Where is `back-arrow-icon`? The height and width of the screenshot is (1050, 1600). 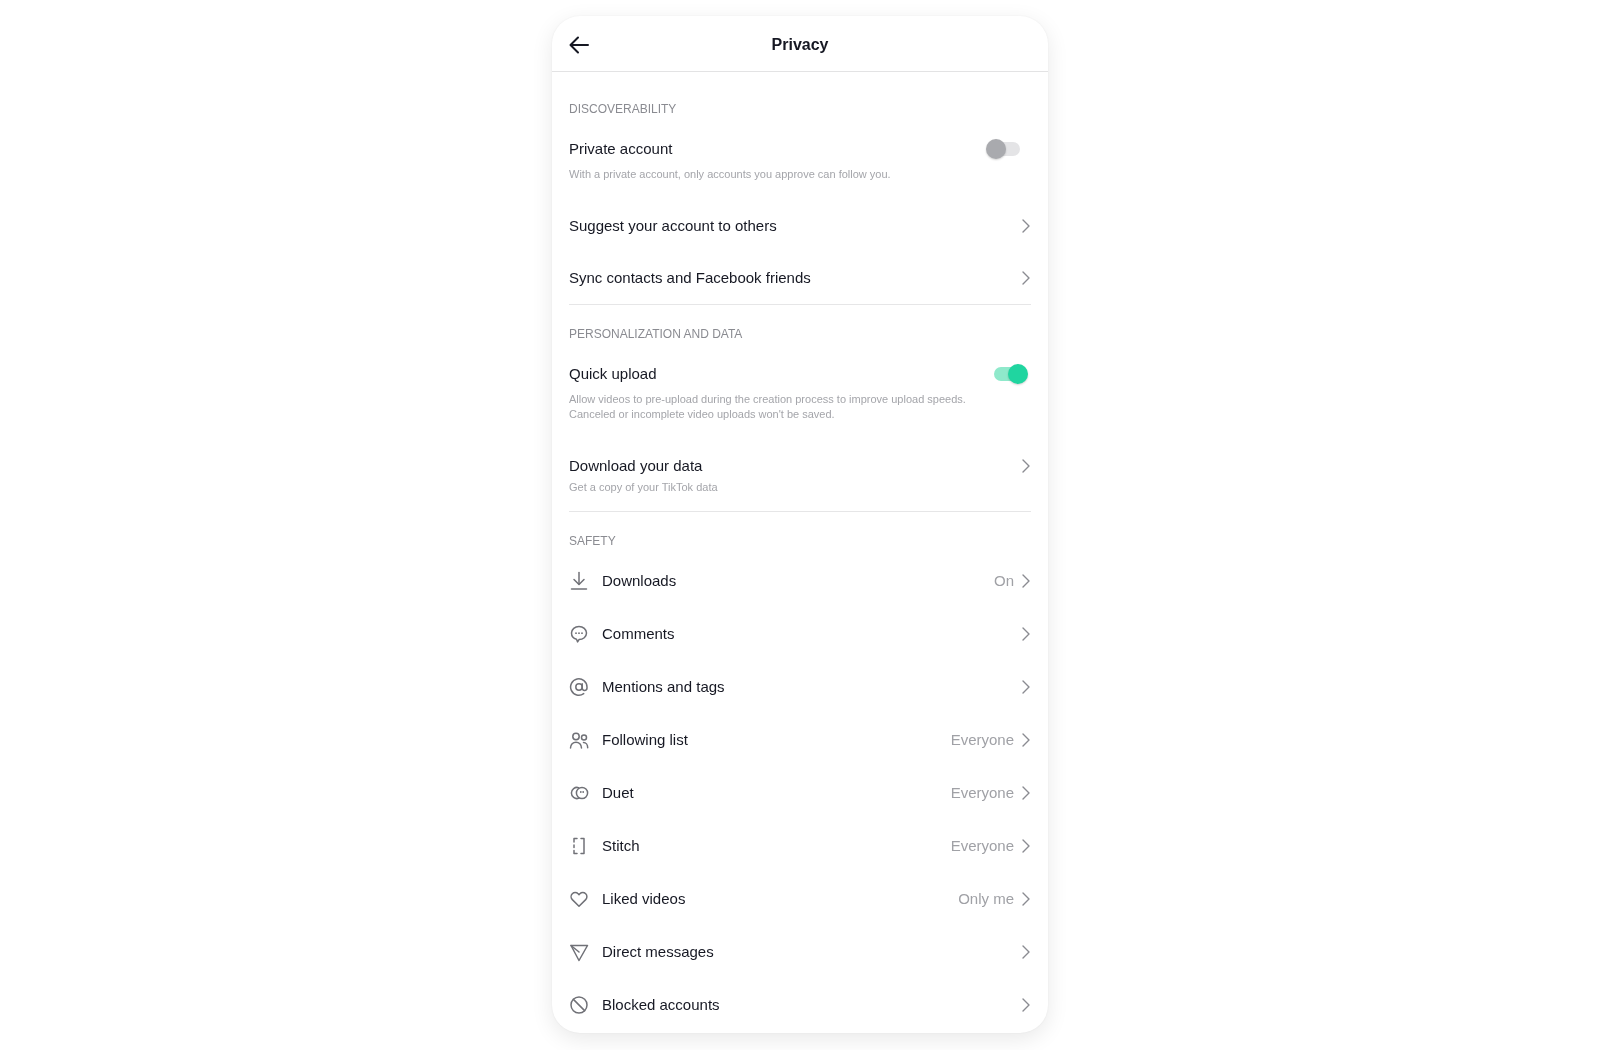 back-arrow-icon is located at coordinates (579, 45).